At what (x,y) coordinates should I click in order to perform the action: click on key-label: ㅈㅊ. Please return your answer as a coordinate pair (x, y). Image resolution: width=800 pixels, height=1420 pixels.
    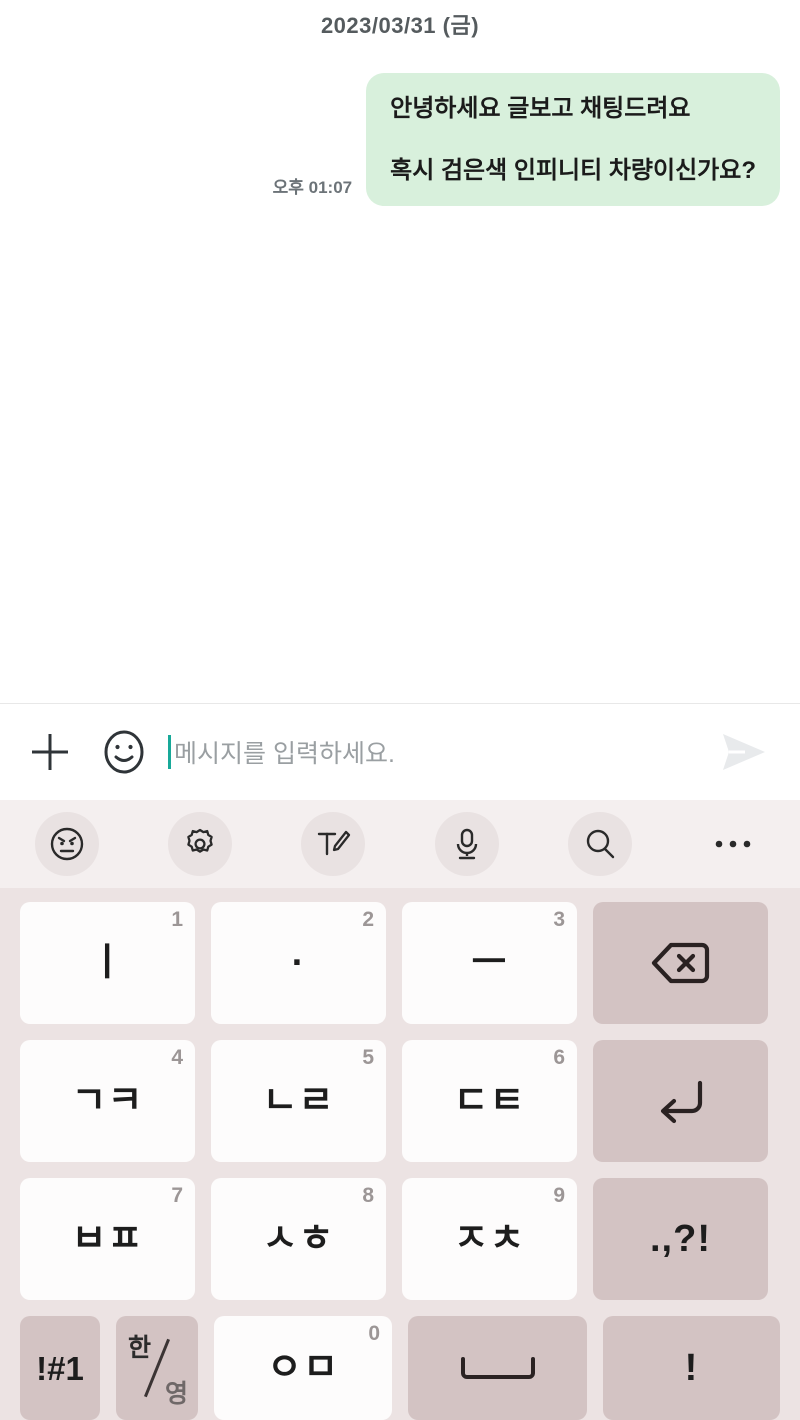
    Looking at the image, I should click on (489, 1239).